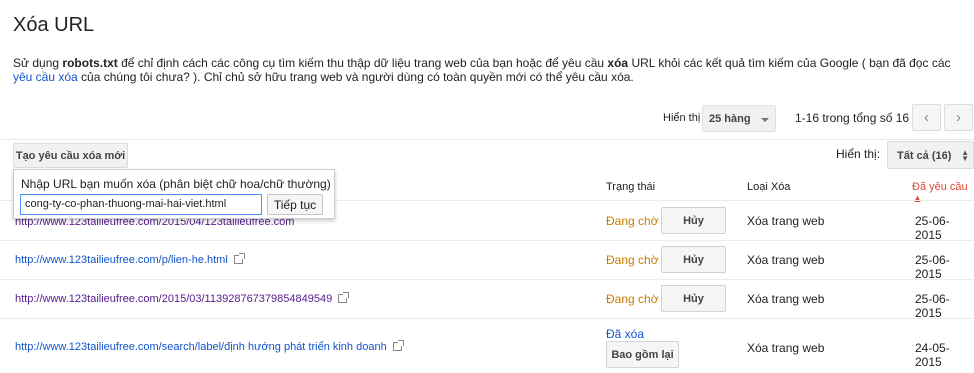 This screenshot has height=373, width=974. Describe the element at coordinates (965, 155) in the screenshot. I see `sort-updown-icon: ▲ ▼` at that location.